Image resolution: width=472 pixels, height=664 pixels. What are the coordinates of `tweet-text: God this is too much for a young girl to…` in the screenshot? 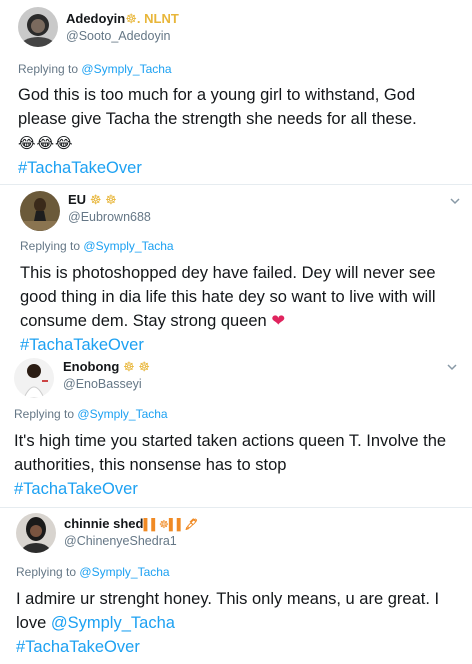 It's located at (240, 131).